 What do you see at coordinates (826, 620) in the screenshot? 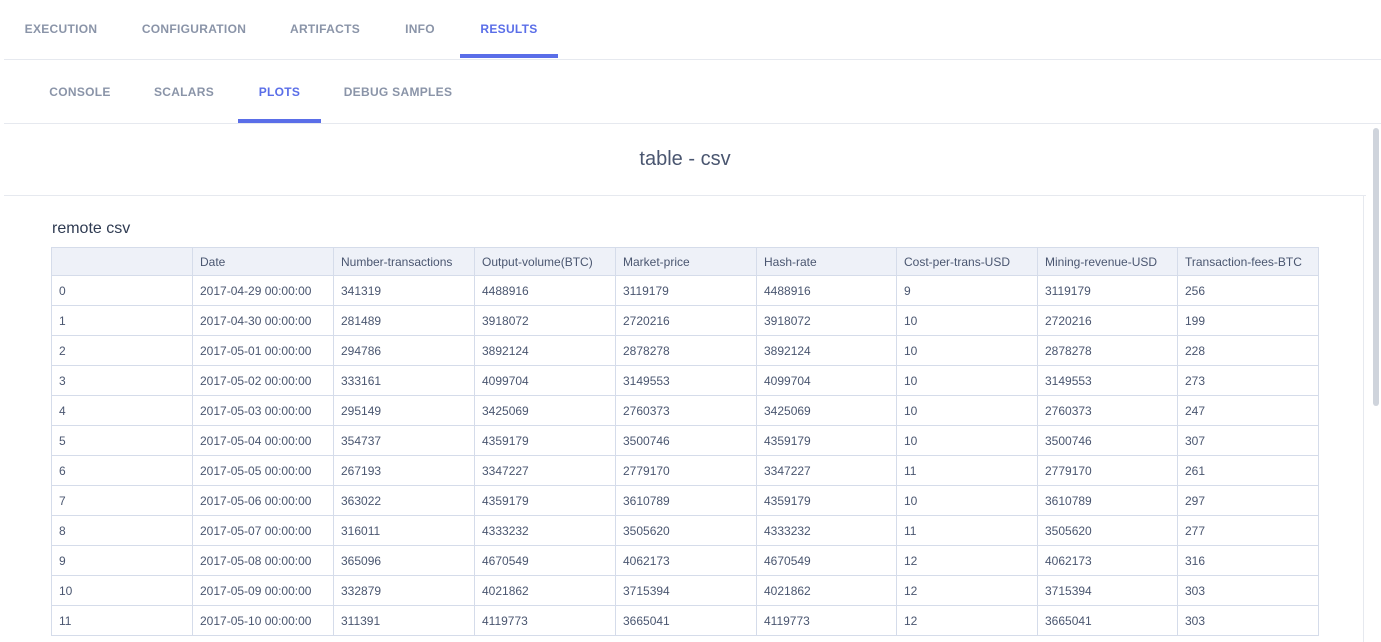
I see `table-cell: 4119773` at bounding box center [826, 620].